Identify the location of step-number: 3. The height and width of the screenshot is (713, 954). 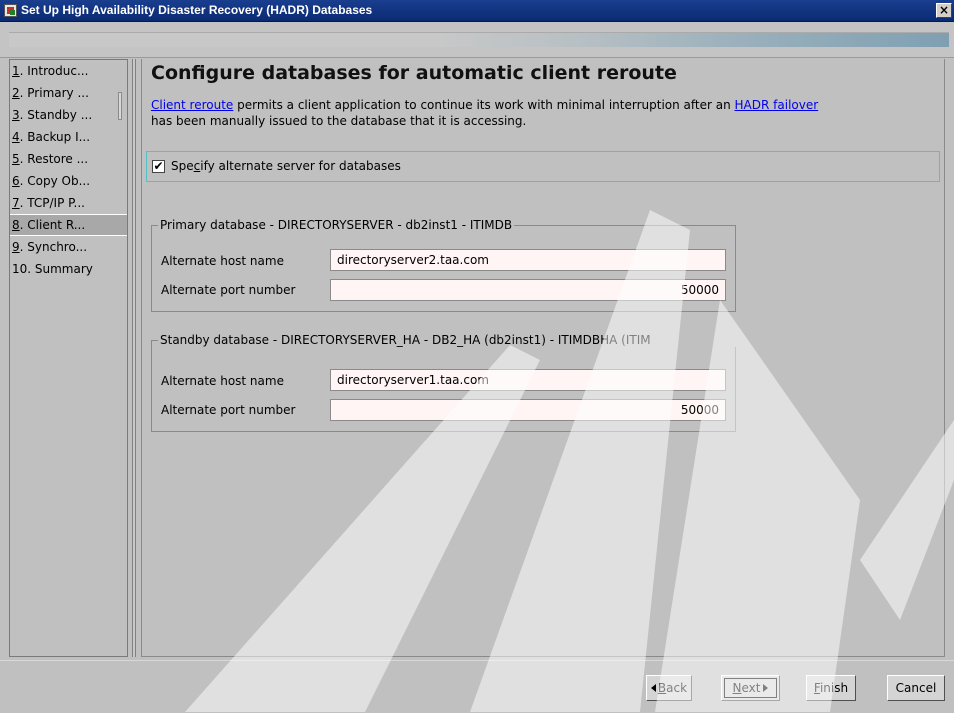
(16, 115).